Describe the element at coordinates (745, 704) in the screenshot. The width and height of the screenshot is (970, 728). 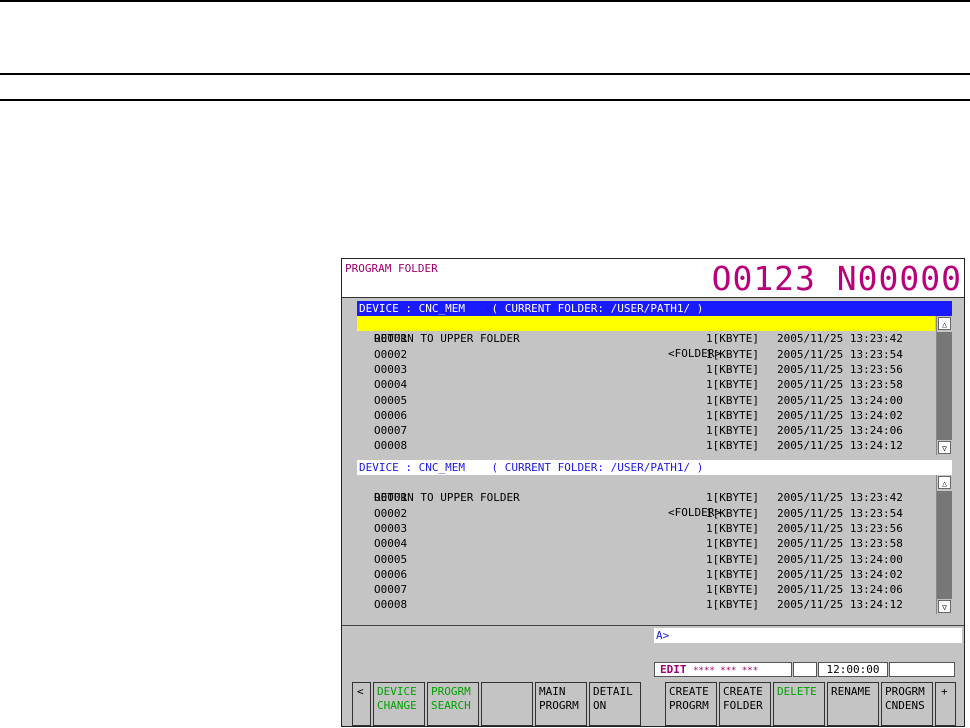
I see `create-folder-button: CREATE FOLDER` at that location.